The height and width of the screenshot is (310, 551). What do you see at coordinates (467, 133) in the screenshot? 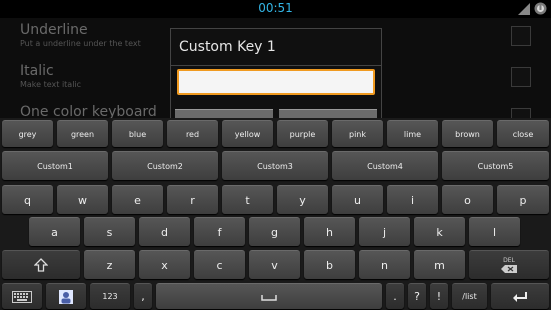
I see `key-brown: brown` at bounding box center [467, 133].